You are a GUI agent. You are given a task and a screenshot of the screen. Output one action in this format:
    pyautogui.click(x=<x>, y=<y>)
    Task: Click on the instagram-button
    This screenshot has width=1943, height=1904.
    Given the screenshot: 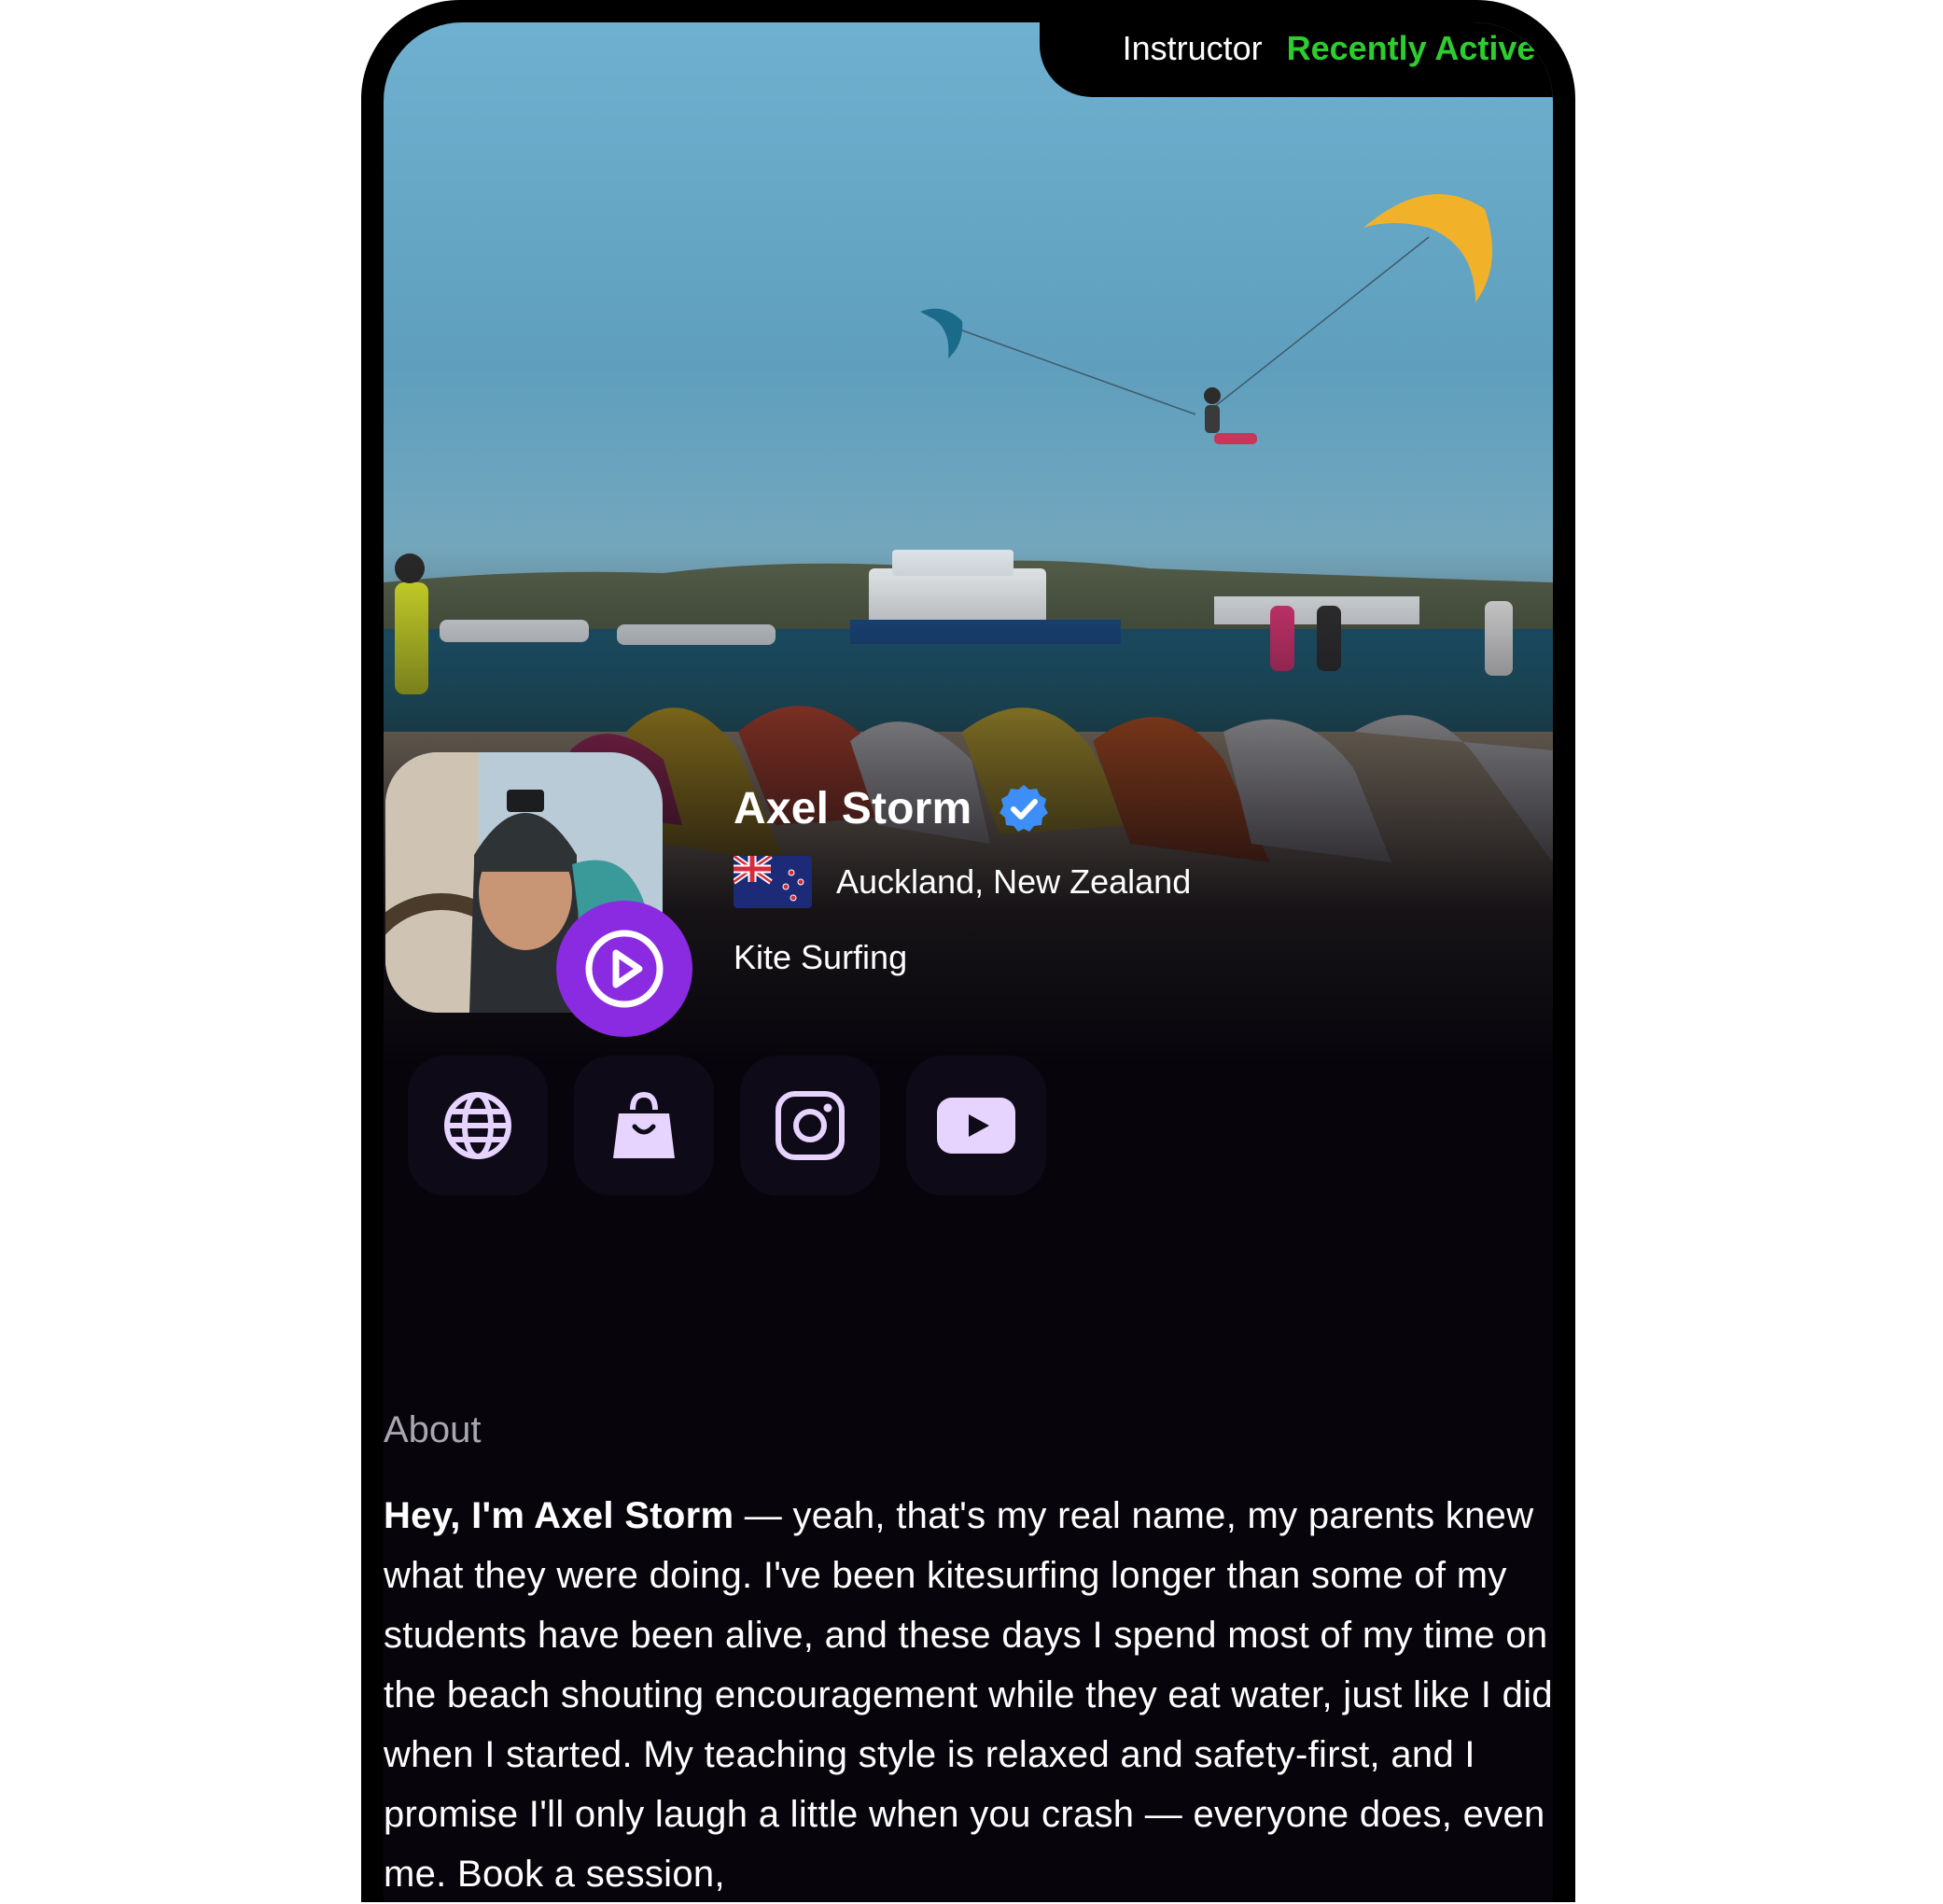 What is the action you would take?
    pyautogui.click(x=810, y=1126)
    